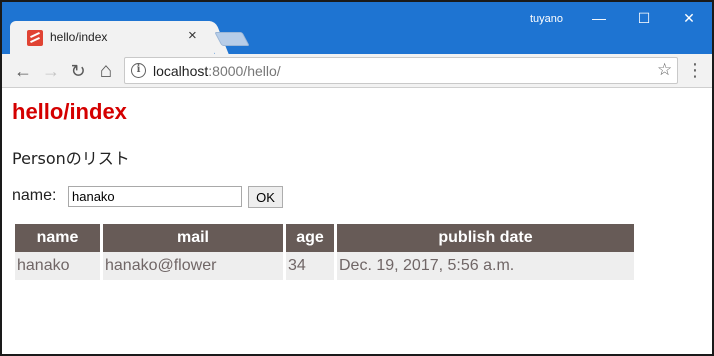 The width and height of the screenshot is (714, 356). Describe the element at coordinates (78, 71) in the screenshot. I see `reload-icon: ↻` at that location.